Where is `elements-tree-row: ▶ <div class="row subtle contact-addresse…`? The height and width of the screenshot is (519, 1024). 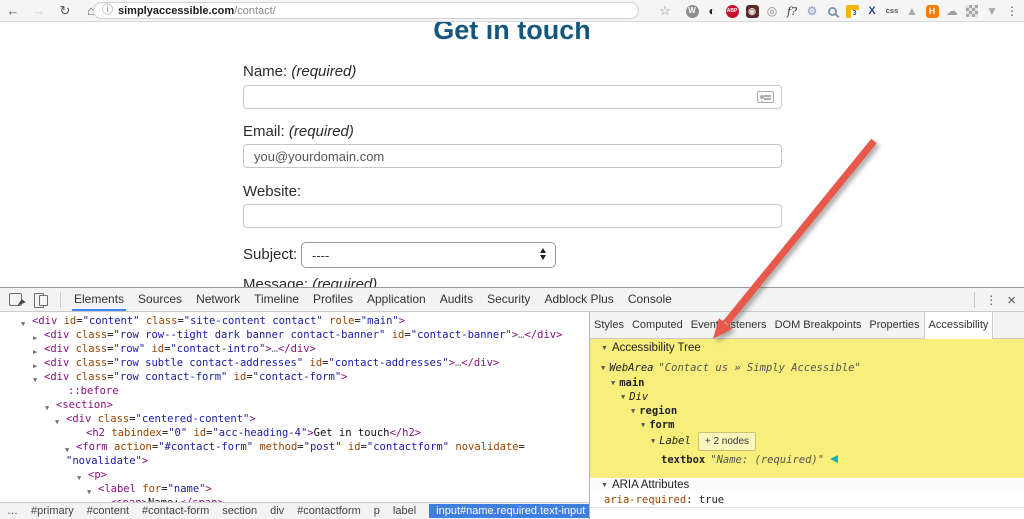 elements-tree-row: ▶ <div class="row subtle contact-addresse… is located at coordinates (266, 363).